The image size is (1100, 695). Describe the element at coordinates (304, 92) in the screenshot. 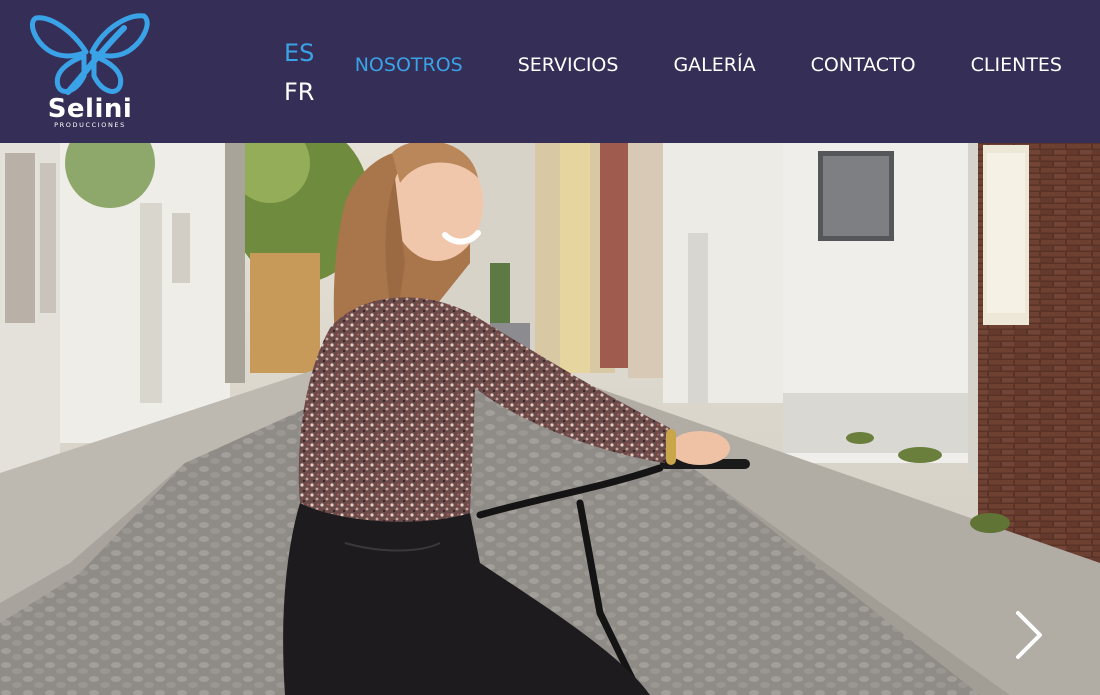

I see `language-fr-link: FR` at that location.